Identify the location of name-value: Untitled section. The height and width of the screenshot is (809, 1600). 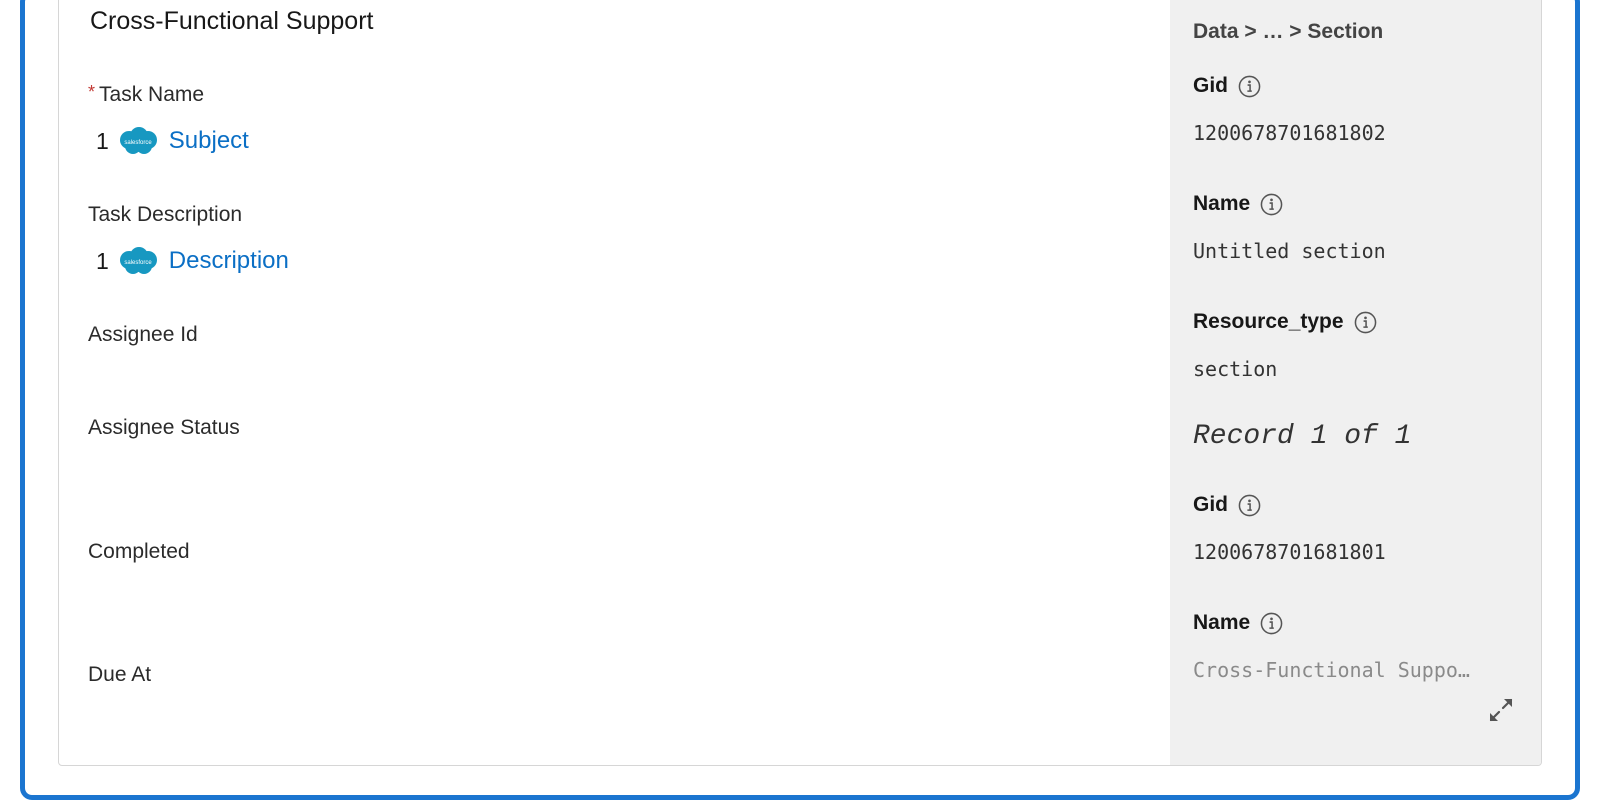
(1289, 251).